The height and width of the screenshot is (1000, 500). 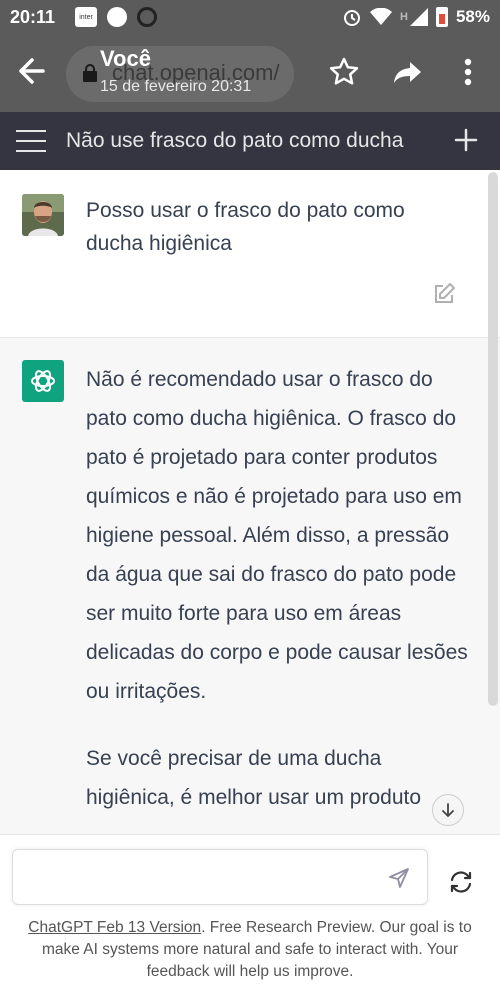 What do you see at coordinates (125, 58) in the screenshot?
I see `tab-title: Você` at bounding box center [125, 58].